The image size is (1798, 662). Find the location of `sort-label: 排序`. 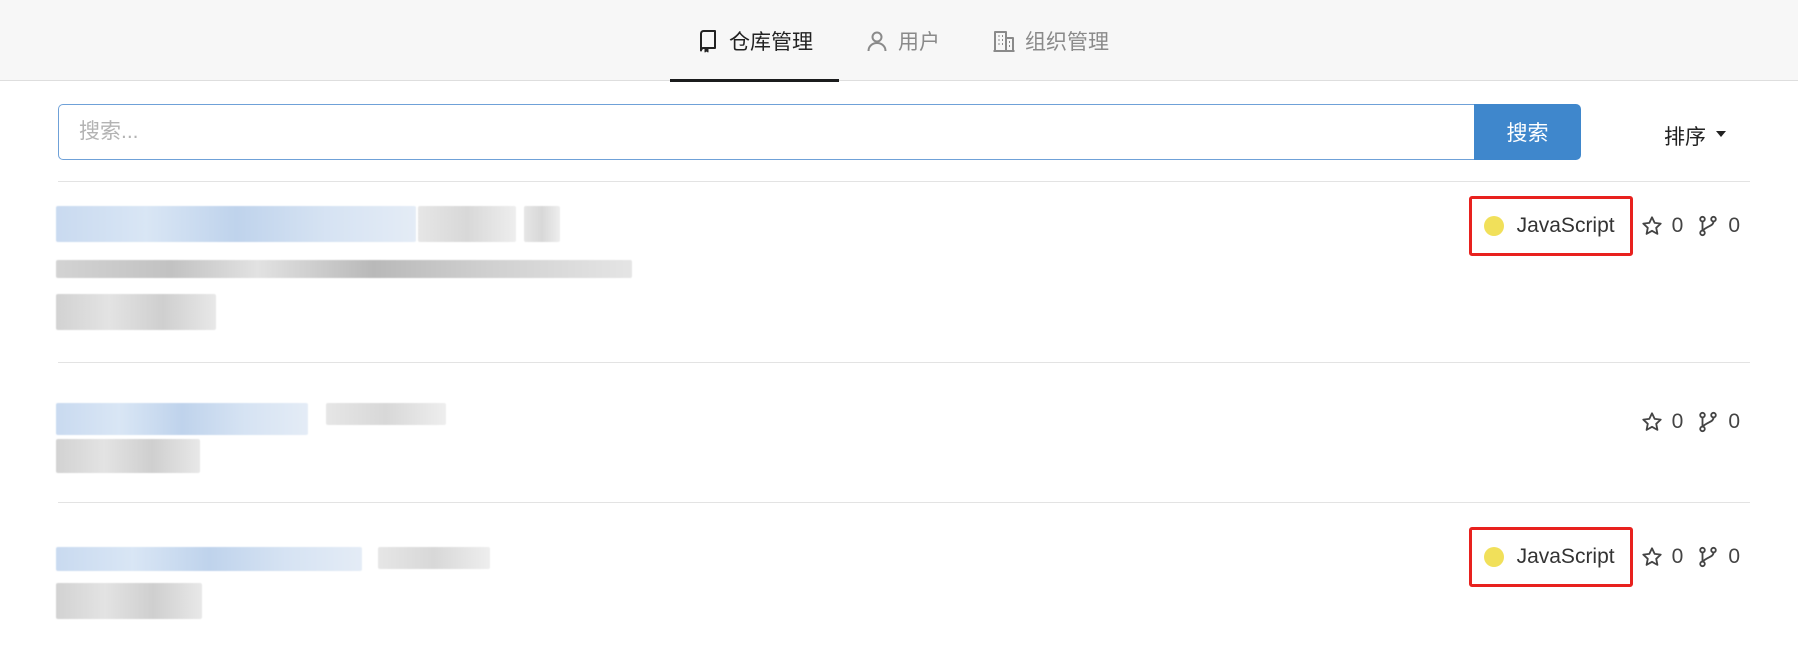

sort-label: 排序 is located at coordinates (1685, 137).